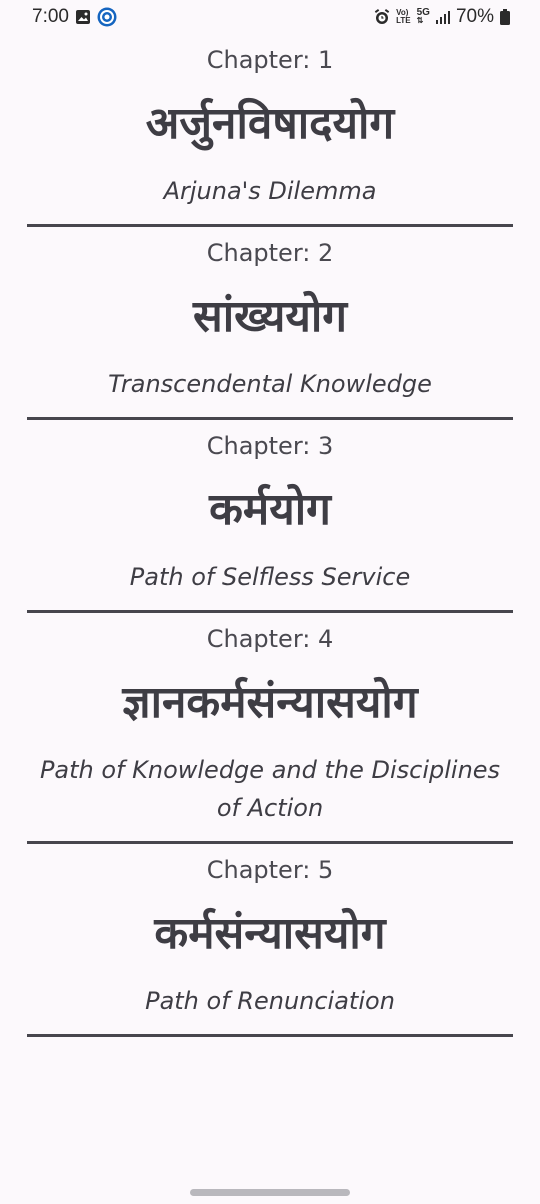 This screenshot has width=540, height=1204. What do you see at coordinates (270, 933) in the screenshot?
I see `chapter-sanskrit-title: कर्मसंन्यासयोग` at bounding box center [270, 933].